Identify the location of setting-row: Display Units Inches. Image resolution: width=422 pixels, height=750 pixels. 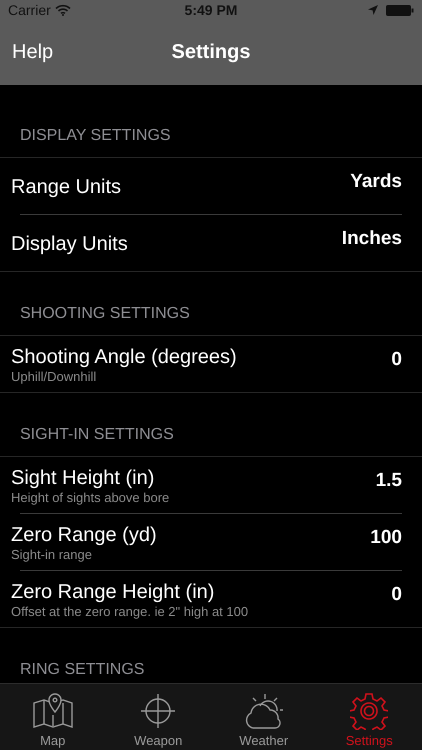
(211, 243).